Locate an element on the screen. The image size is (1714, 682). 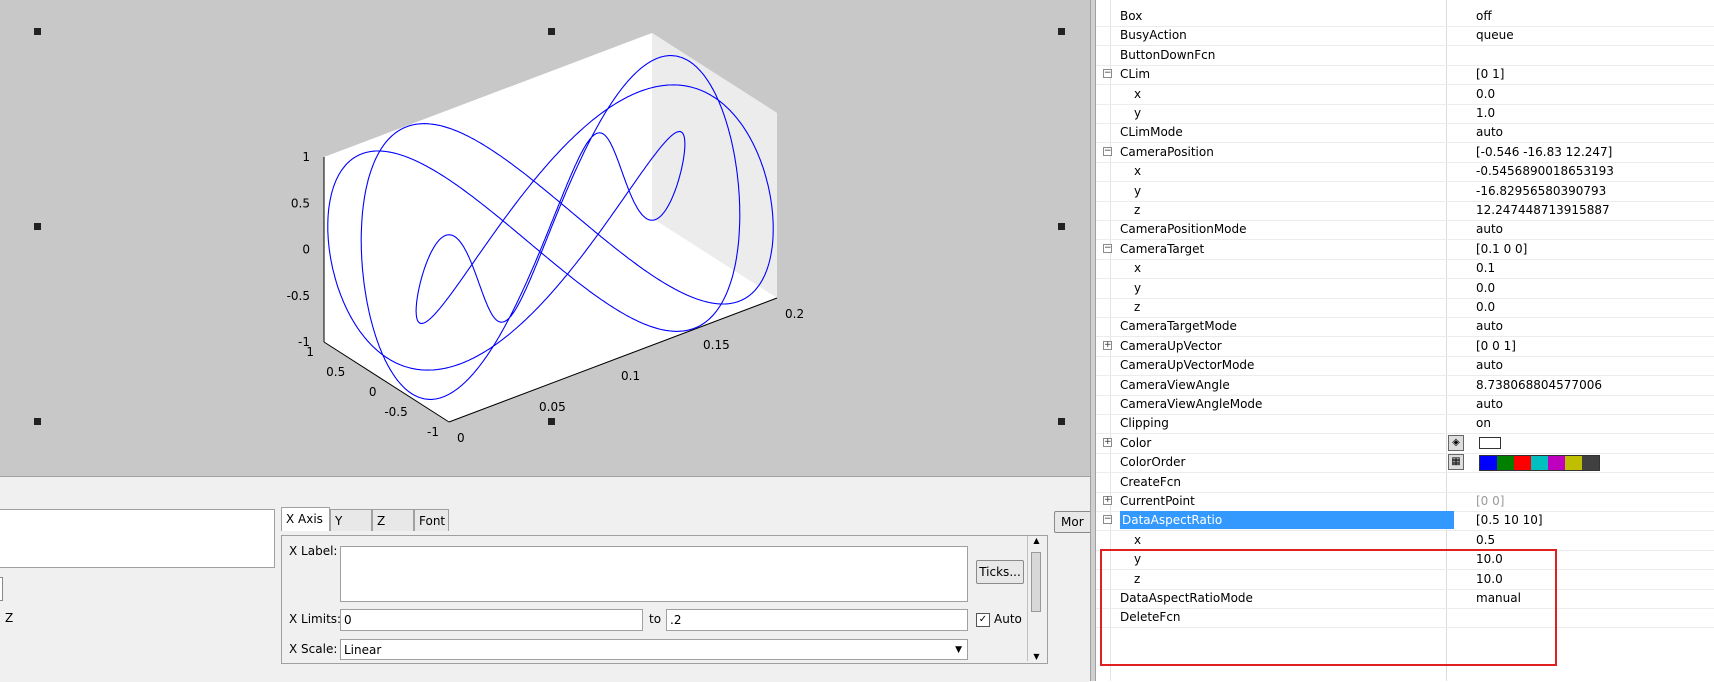
property-row: − DataAspectRatio [0.5 10 10] is located at coordinates (1405, 521).